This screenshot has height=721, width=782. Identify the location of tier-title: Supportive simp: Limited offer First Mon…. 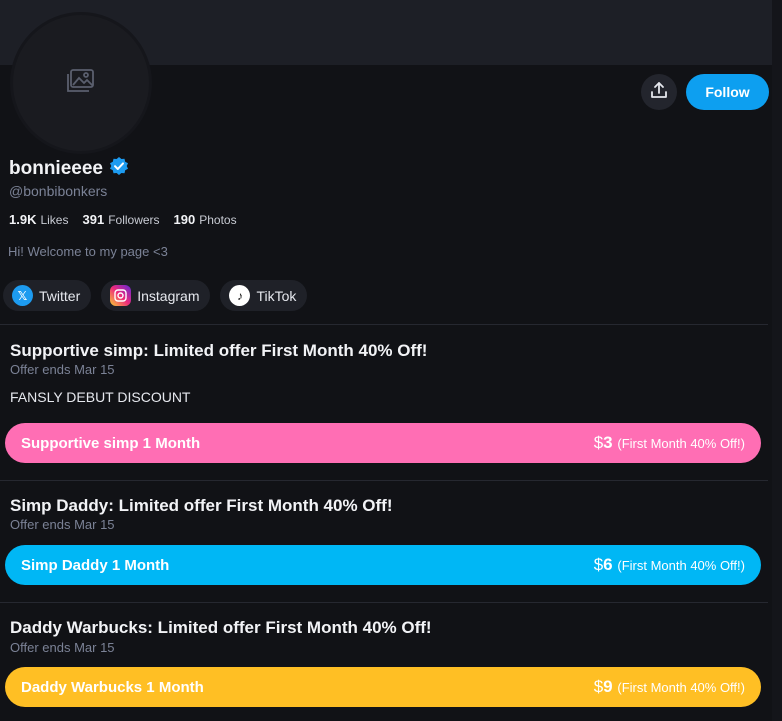
(219, 350).